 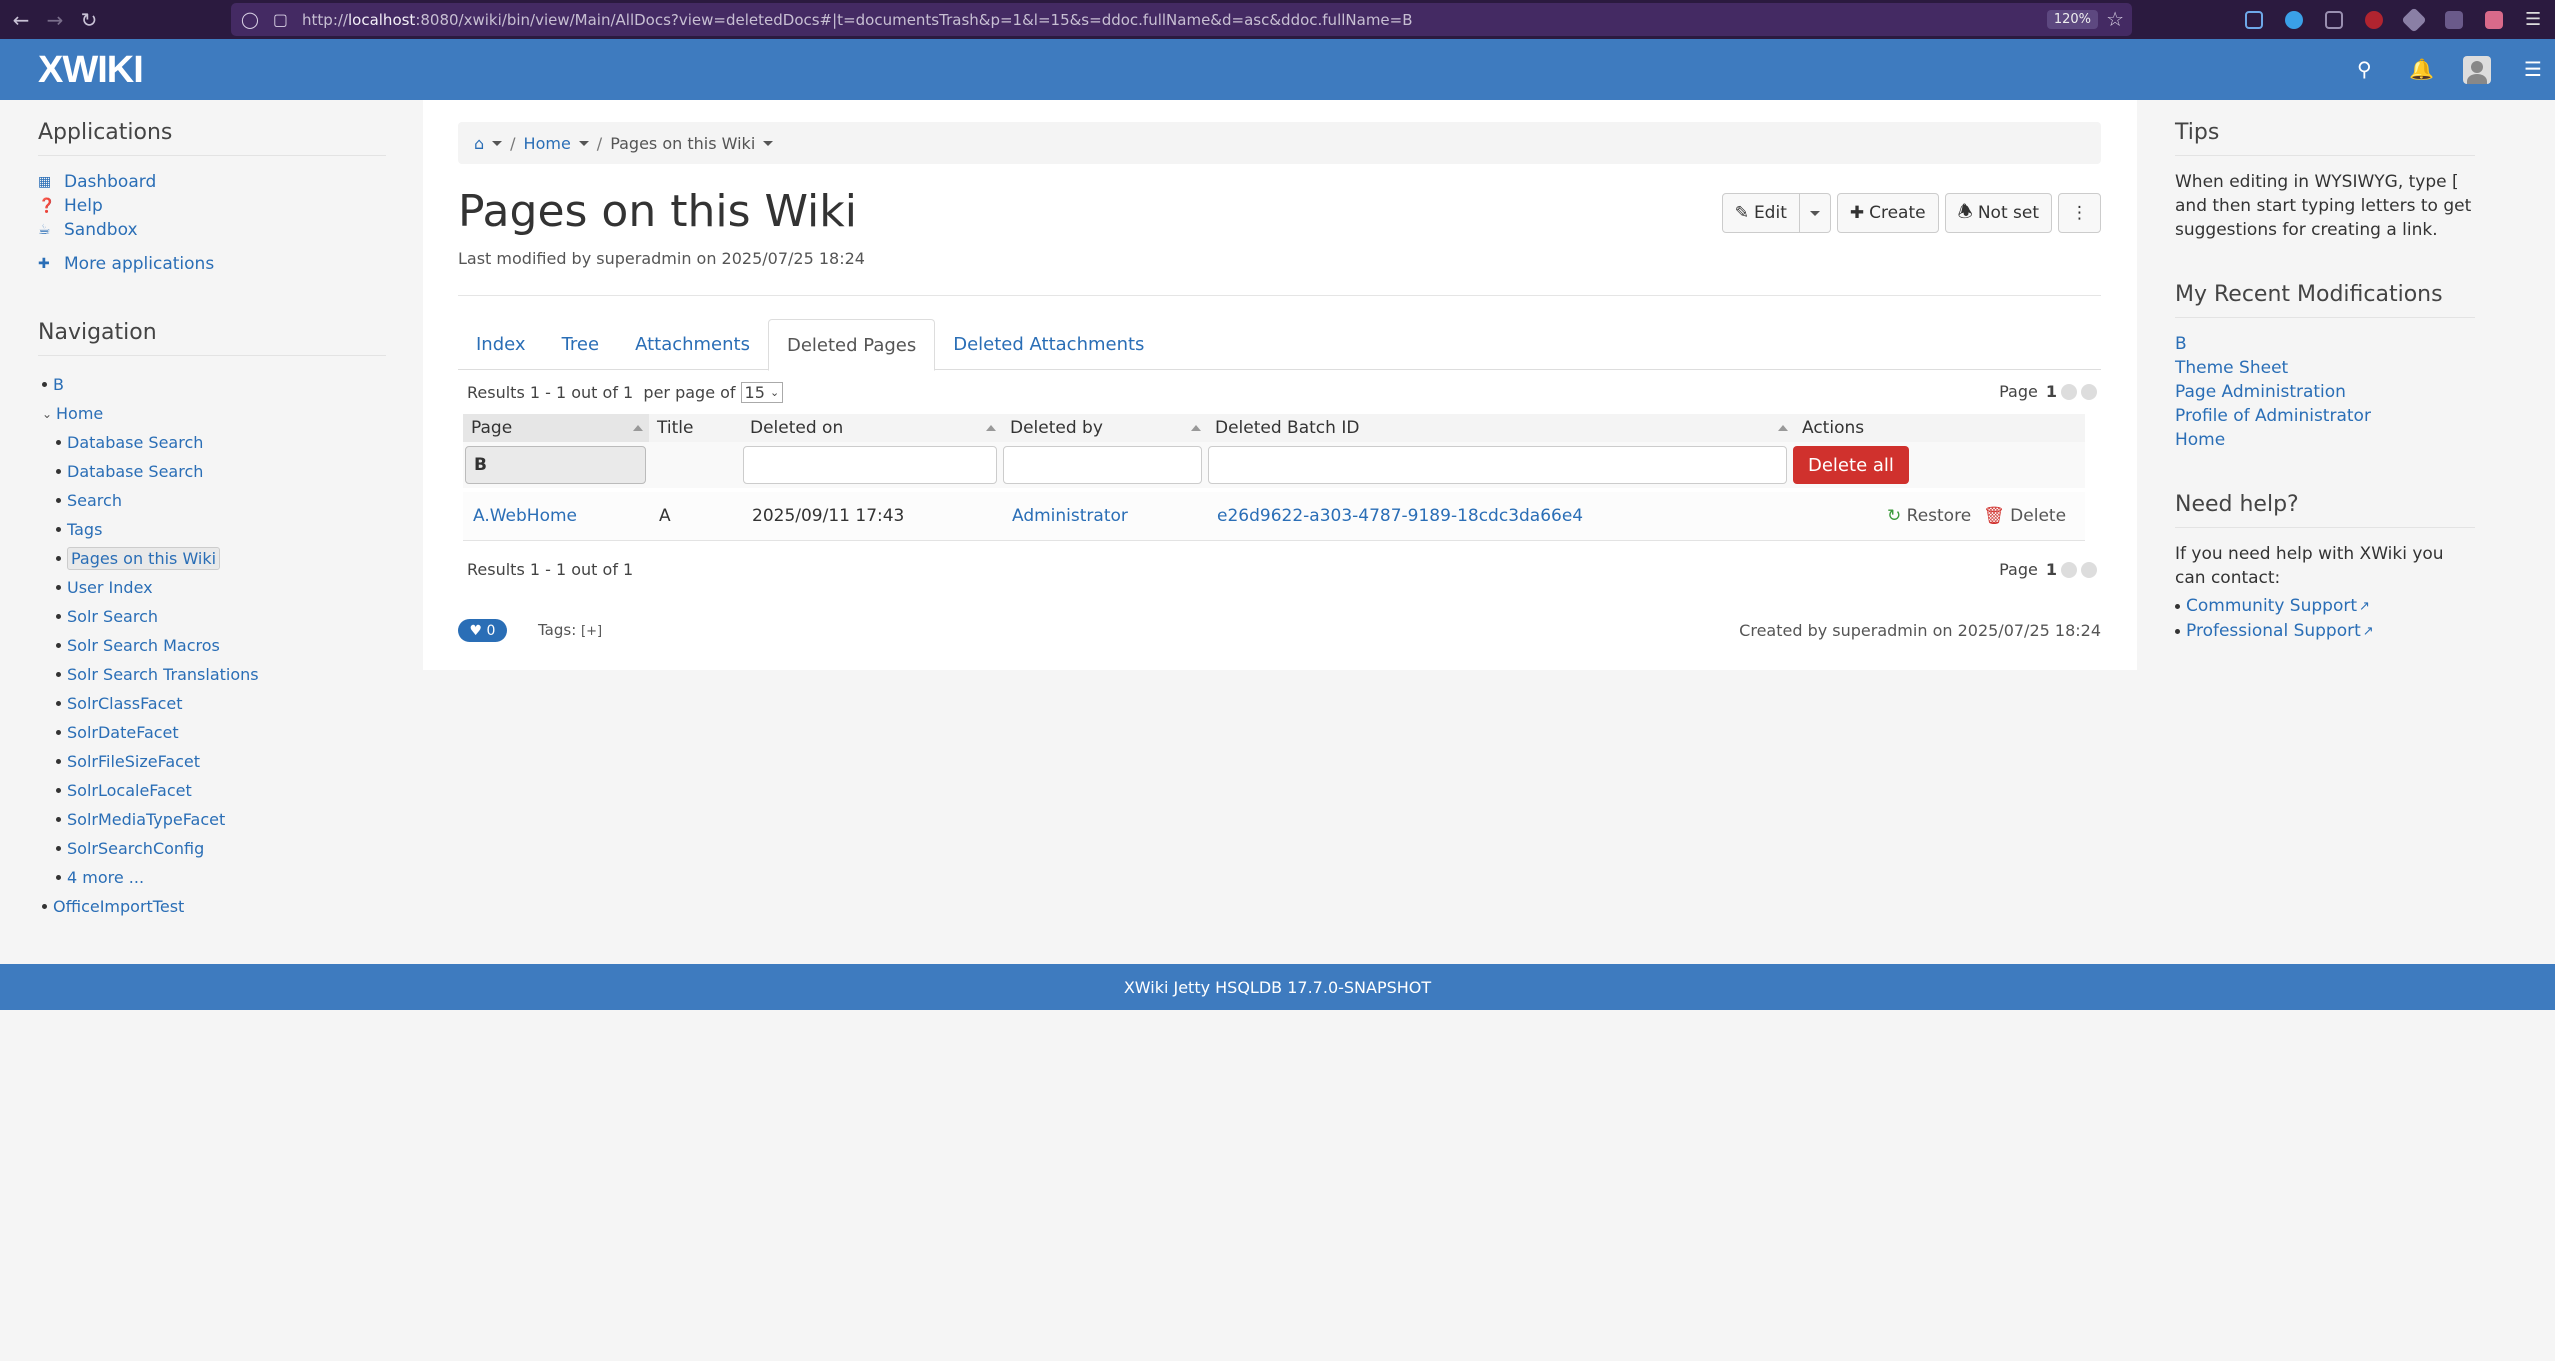 I want to click on batch-id-filter-input, so click(x=1497, y=465).